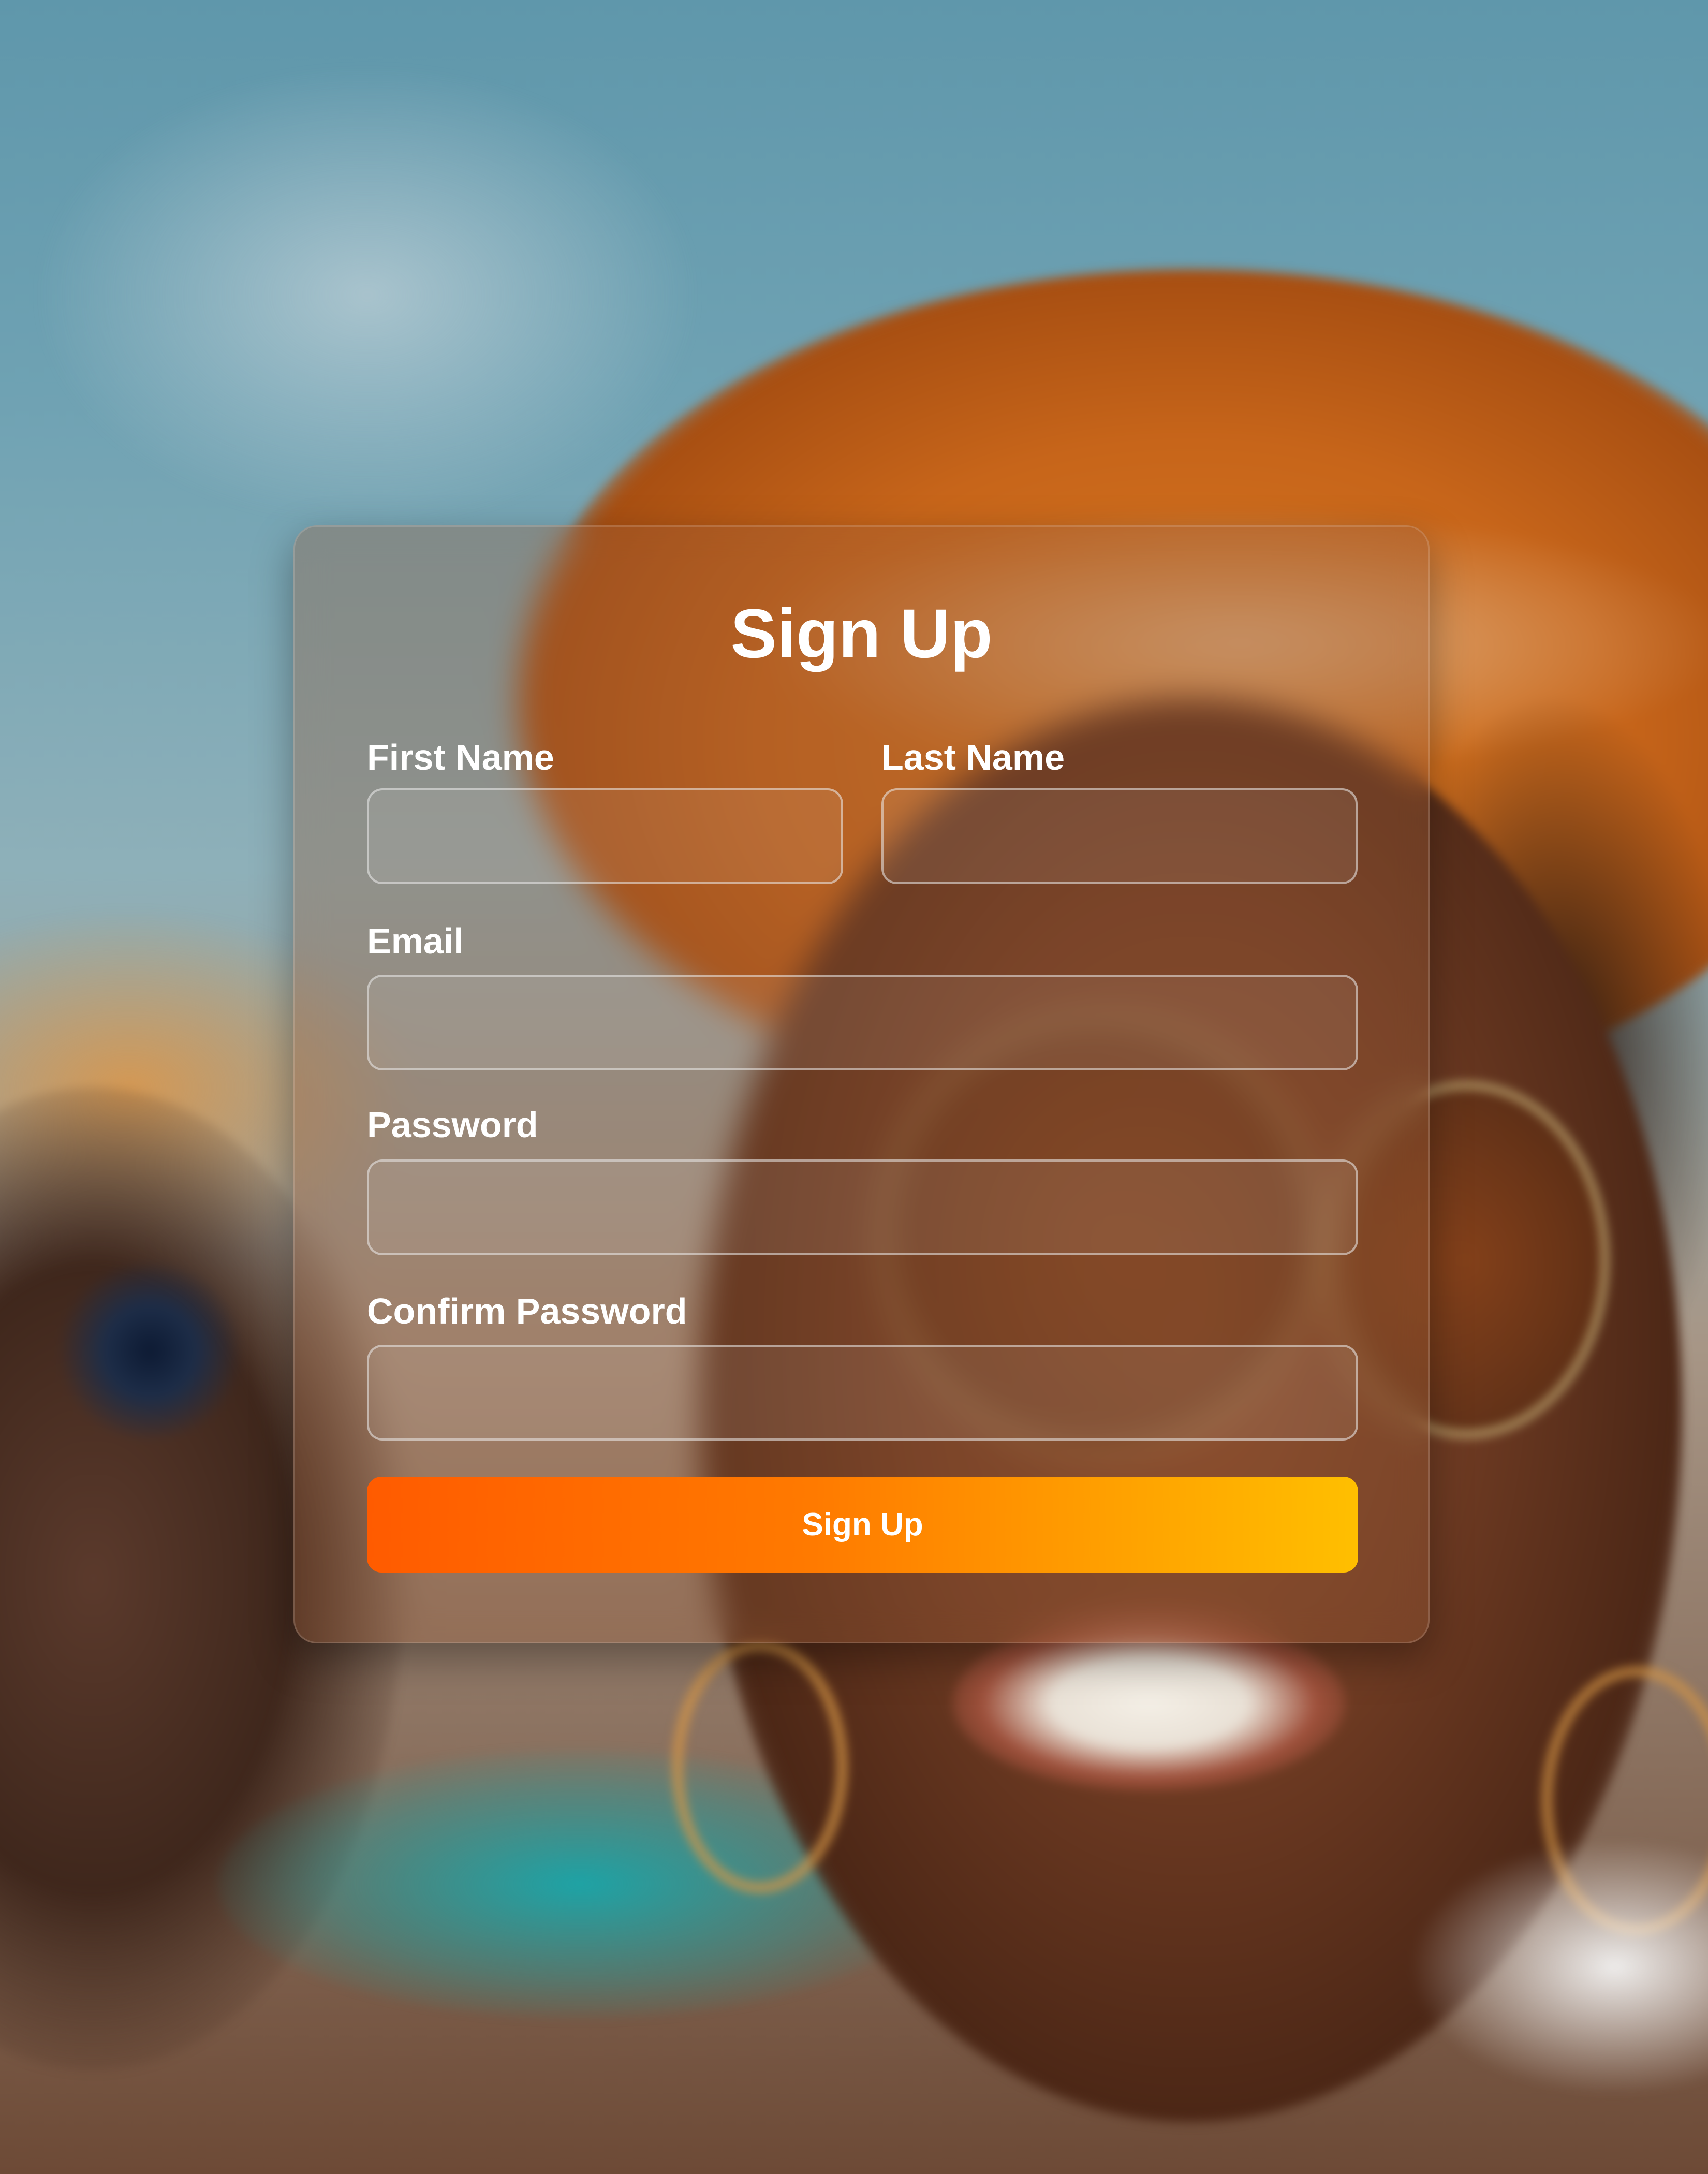  What do you see at coordinates (862, 1022) in the screenshot?
I see `email-input` at bounding box center [862, 1022].